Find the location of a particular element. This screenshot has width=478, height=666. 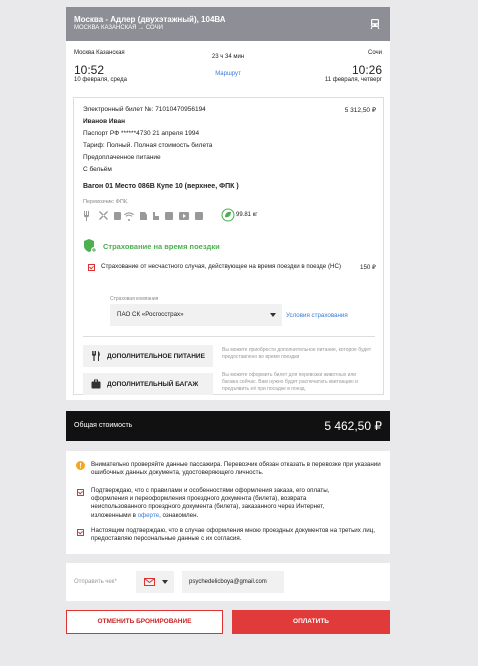

divider is located at coordinates (229, 336).